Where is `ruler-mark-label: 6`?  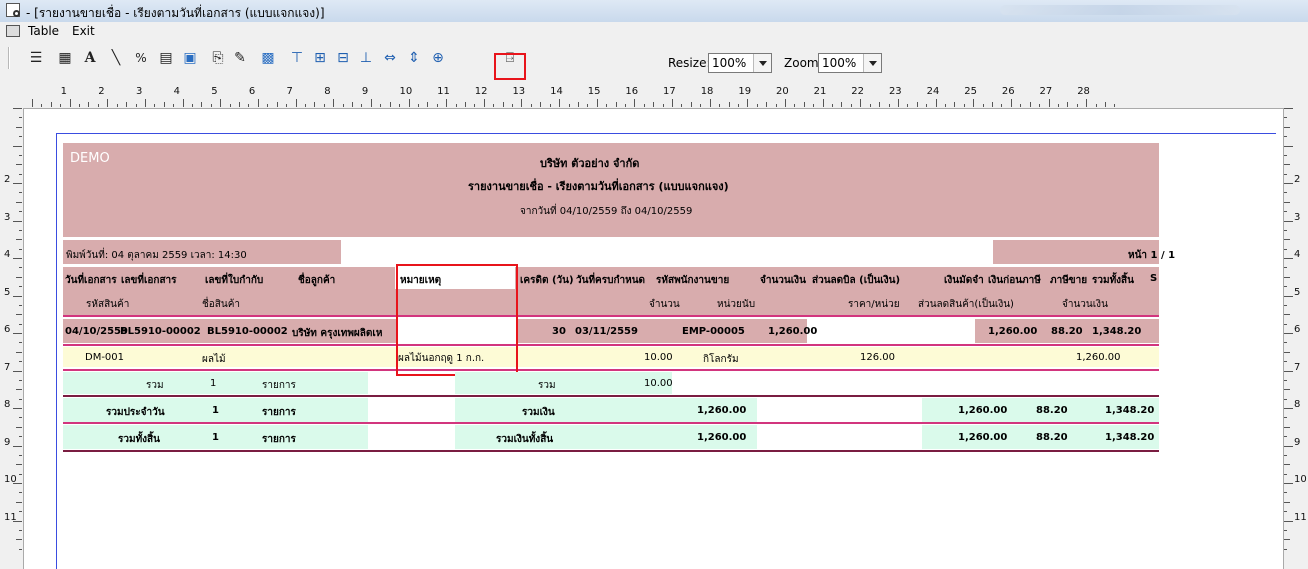 ruler-mark-label: 6 is located at coordinates (252, 91).